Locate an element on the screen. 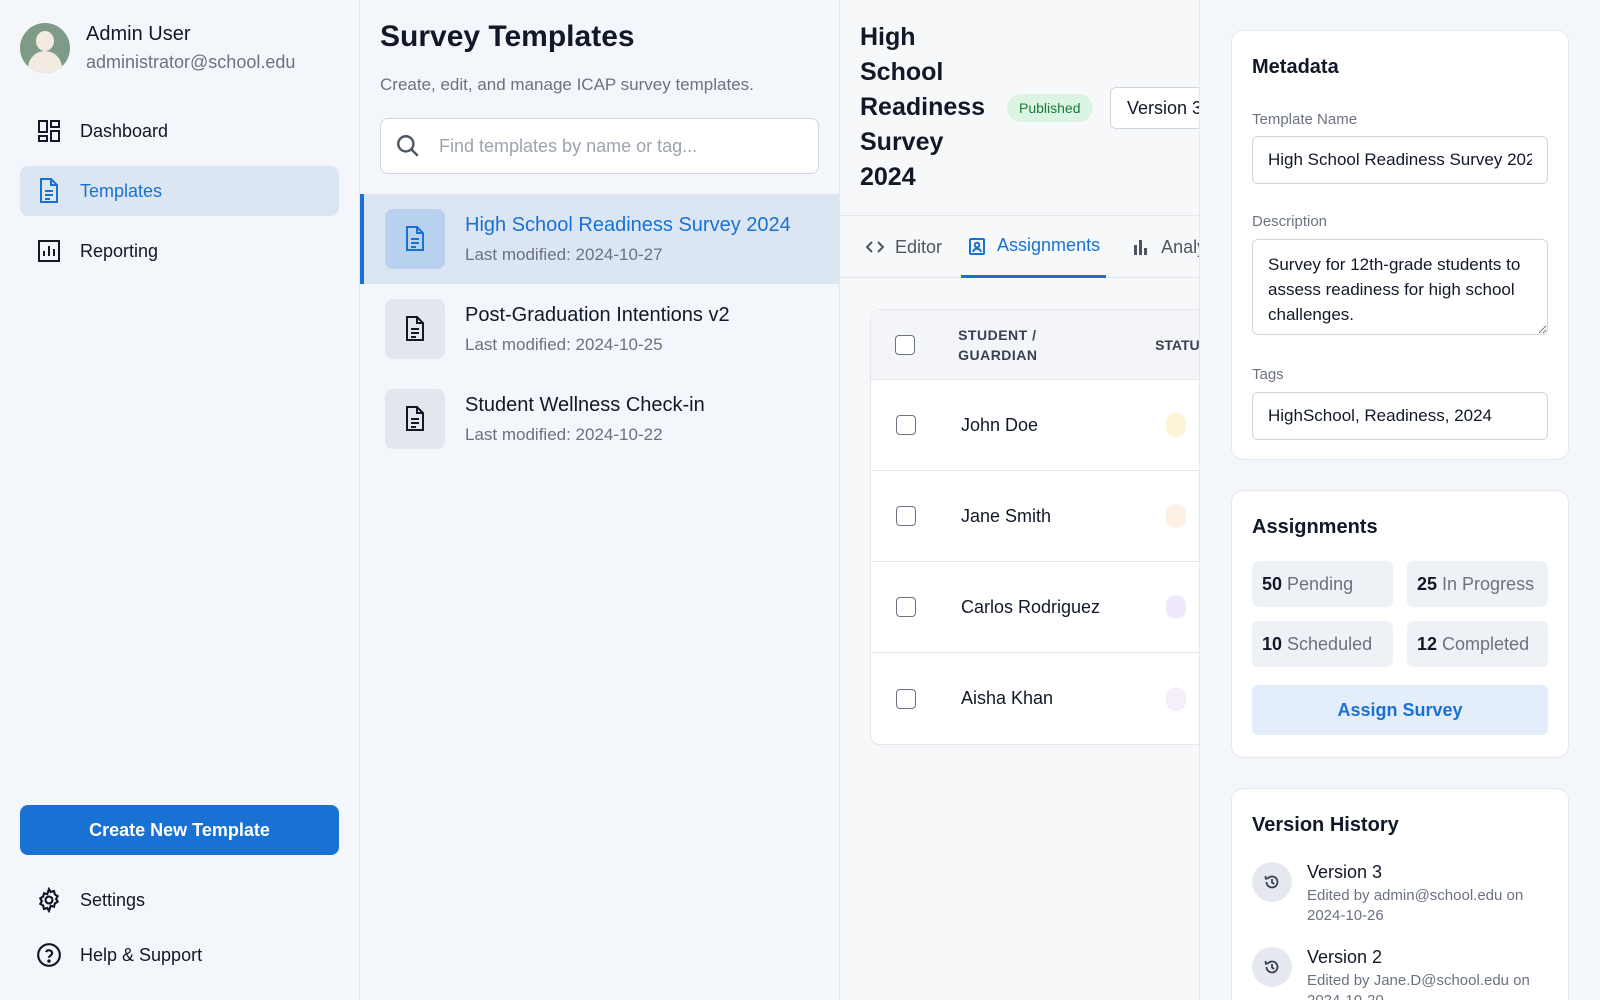 The image size is (1600, 1000). version-name: Version 2 is located at coordinates (1345, 957).